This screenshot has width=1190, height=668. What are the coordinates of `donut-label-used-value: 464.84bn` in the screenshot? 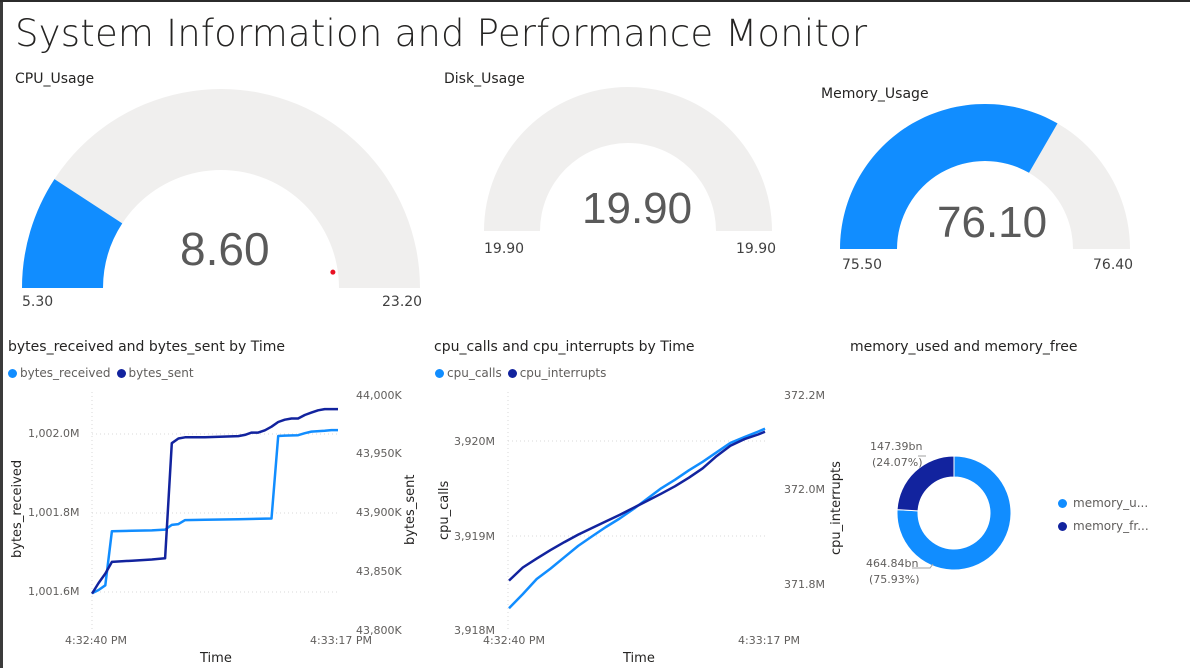 It's located at (892, 563).